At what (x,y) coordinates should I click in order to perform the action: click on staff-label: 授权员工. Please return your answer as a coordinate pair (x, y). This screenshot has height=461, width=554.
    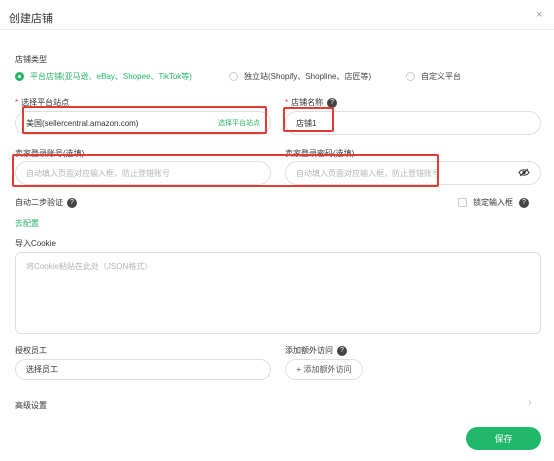
    Looking at the image, I should click on (31, 350).